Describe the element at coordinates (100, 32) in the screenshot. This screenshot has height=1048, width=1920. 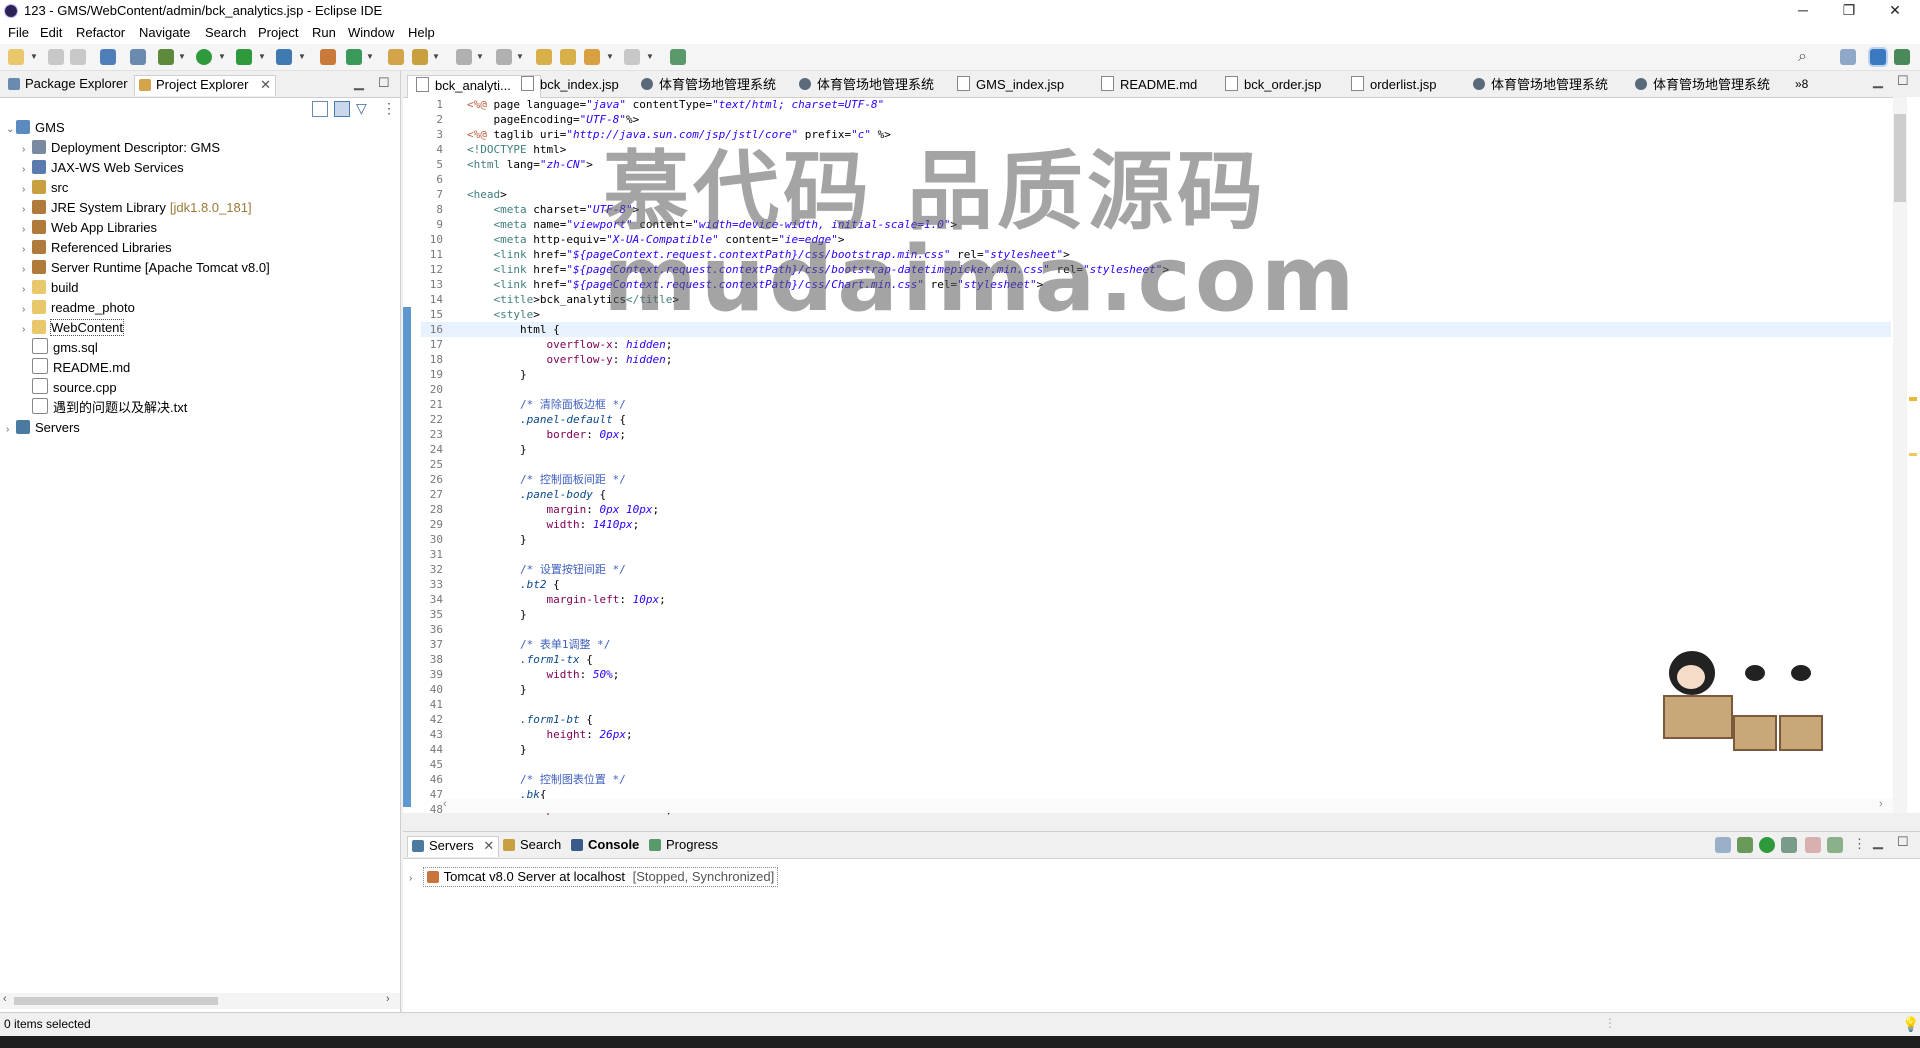
I see `menu-refactor: Refactor` at that location.